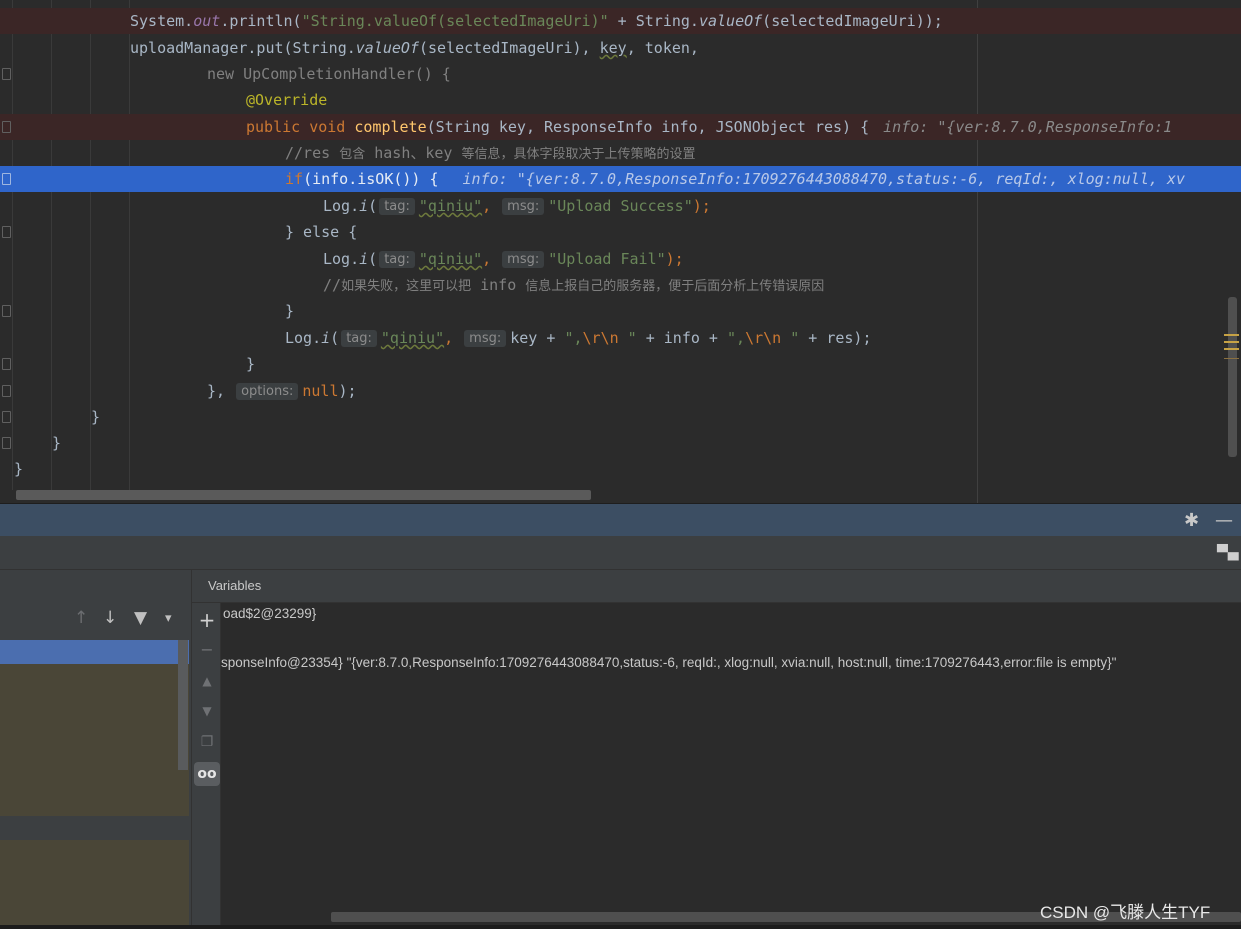  I want to click on add-watch-icon: +, so click(207, 620).